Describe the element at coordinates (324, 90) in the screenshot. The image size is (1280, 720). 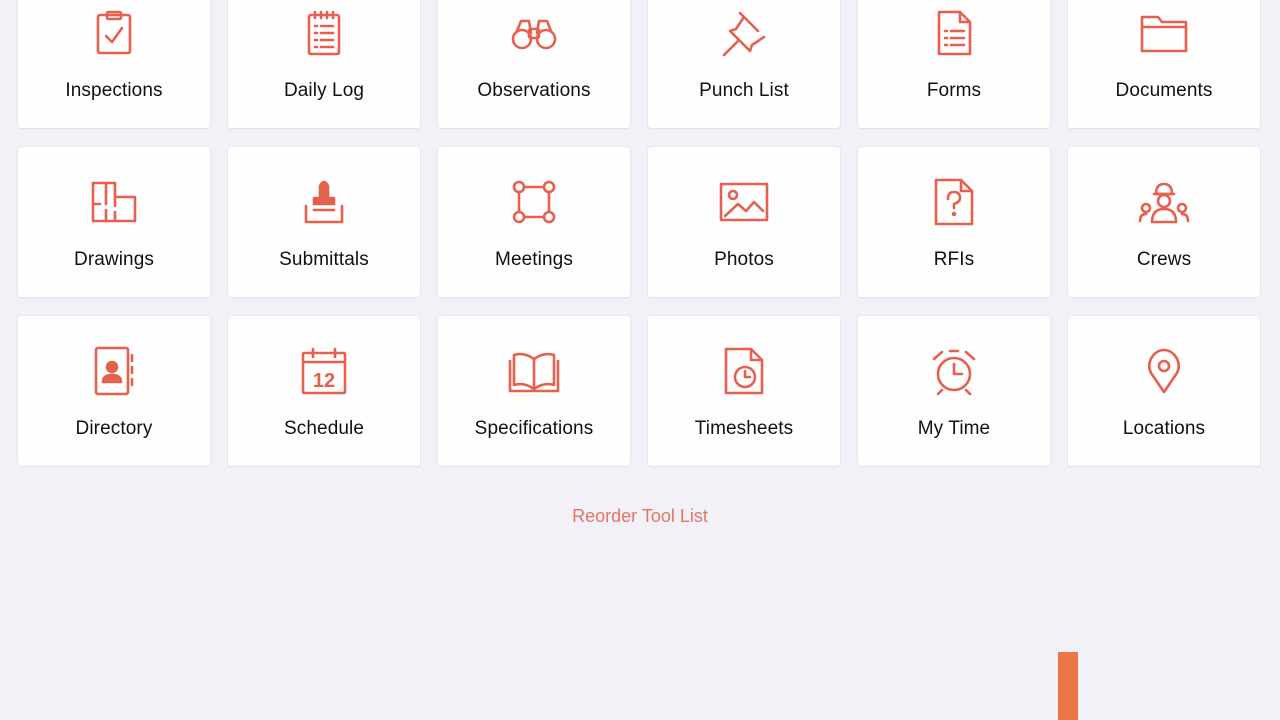
I see `tool-label: Daily Log` at that location.